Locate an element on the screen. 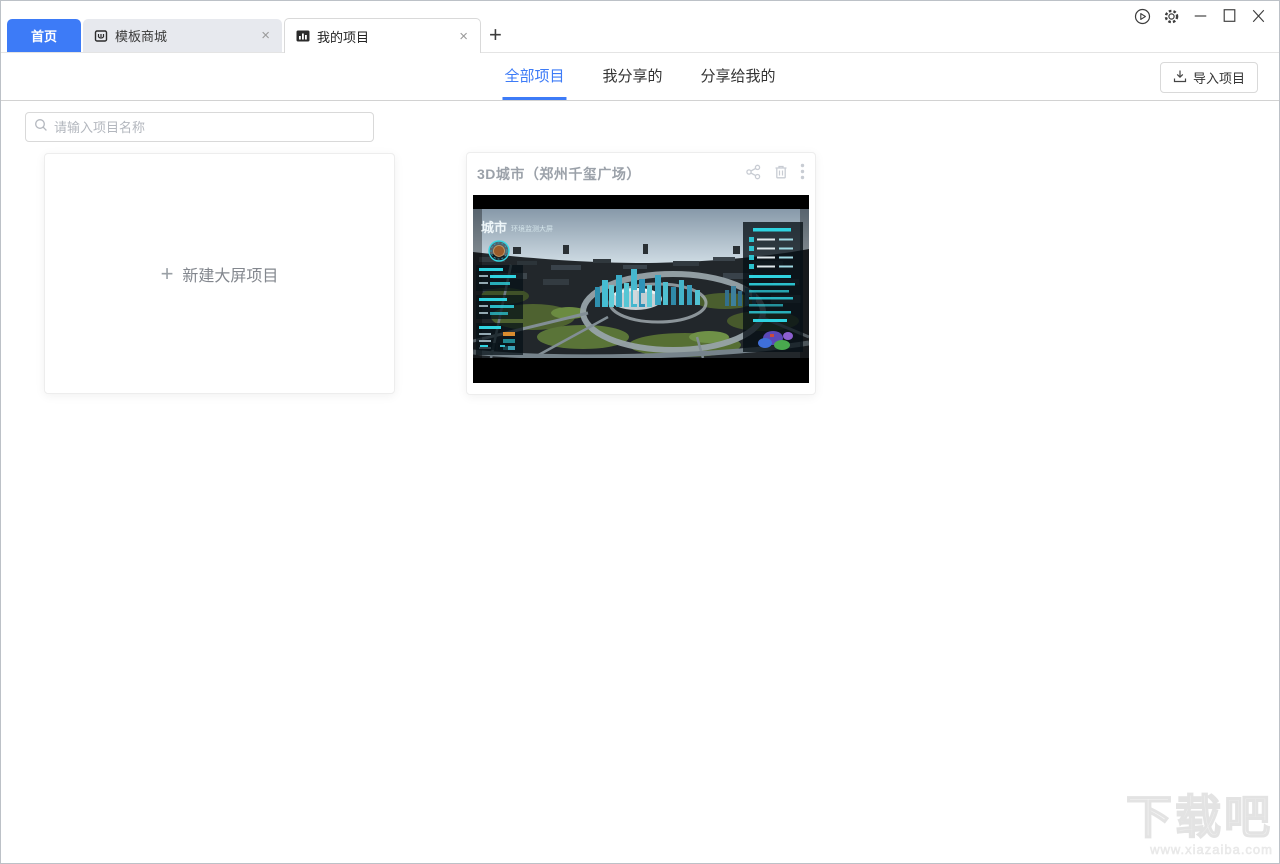 Image resolution: width=1280 pixels, height=864 pixels. share-icon is located at coordinates (753, 174).